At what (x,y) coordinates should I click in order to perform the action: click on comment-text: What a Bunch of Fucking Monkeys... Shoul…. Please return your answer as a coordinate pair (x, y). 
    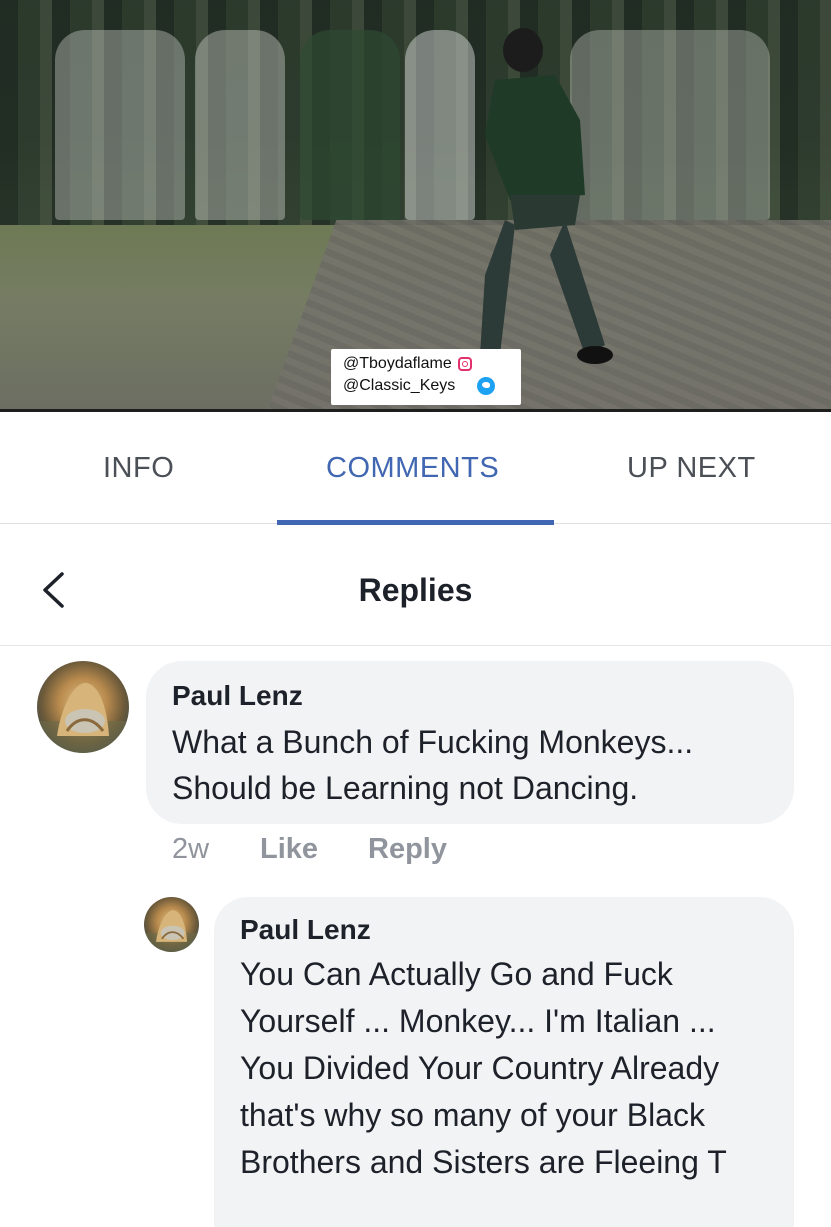
    Looking at the image, I should click on (433, 765).